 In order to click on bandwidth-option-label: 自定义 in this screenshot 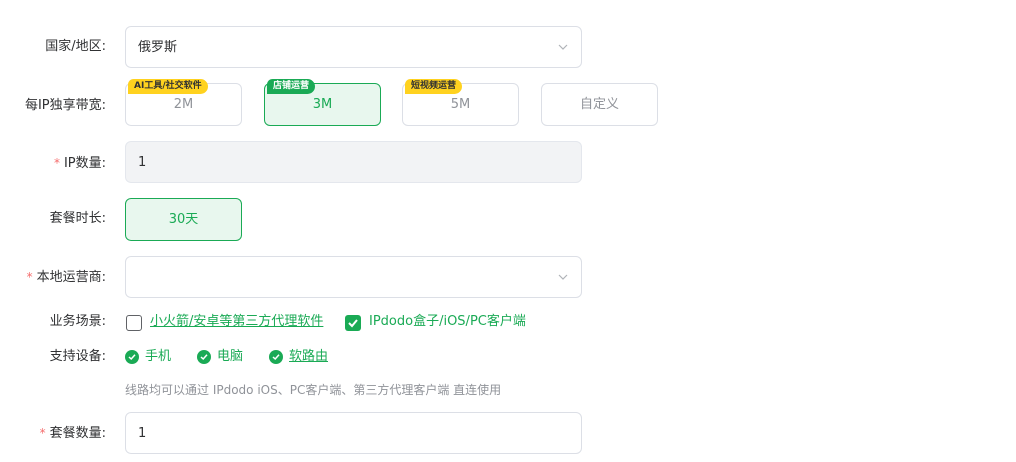, I will do `click(599, 104)`.